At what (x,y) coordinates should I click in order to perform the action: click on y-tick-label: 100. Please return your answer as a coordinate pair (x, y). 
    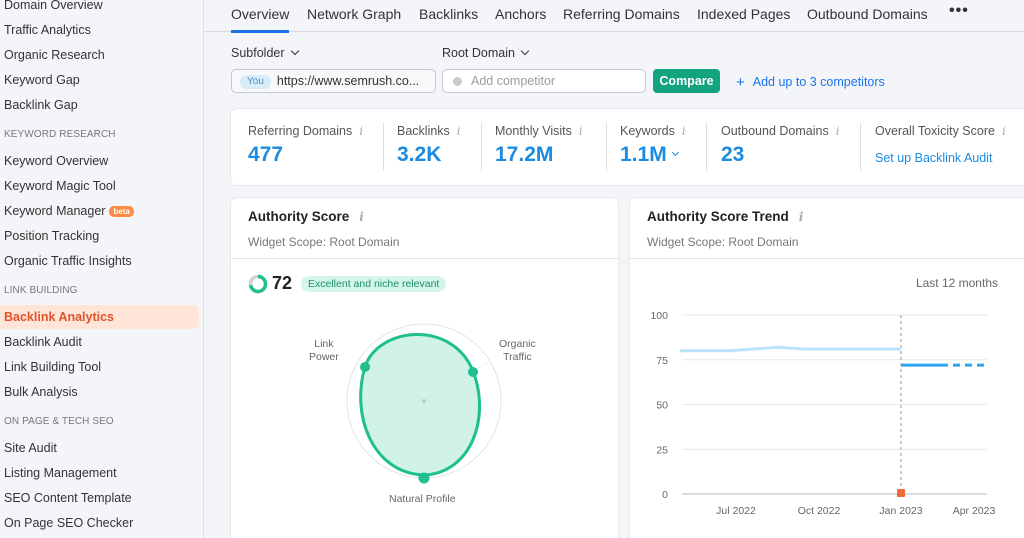
    Looking at the image, I should click on (659, 316).